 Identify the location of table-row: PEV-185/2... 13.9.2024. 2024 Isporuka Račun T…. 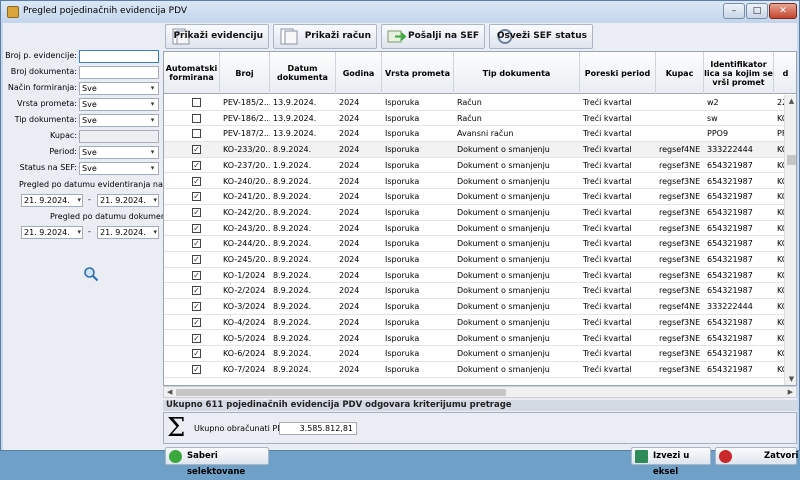
(475, 103).